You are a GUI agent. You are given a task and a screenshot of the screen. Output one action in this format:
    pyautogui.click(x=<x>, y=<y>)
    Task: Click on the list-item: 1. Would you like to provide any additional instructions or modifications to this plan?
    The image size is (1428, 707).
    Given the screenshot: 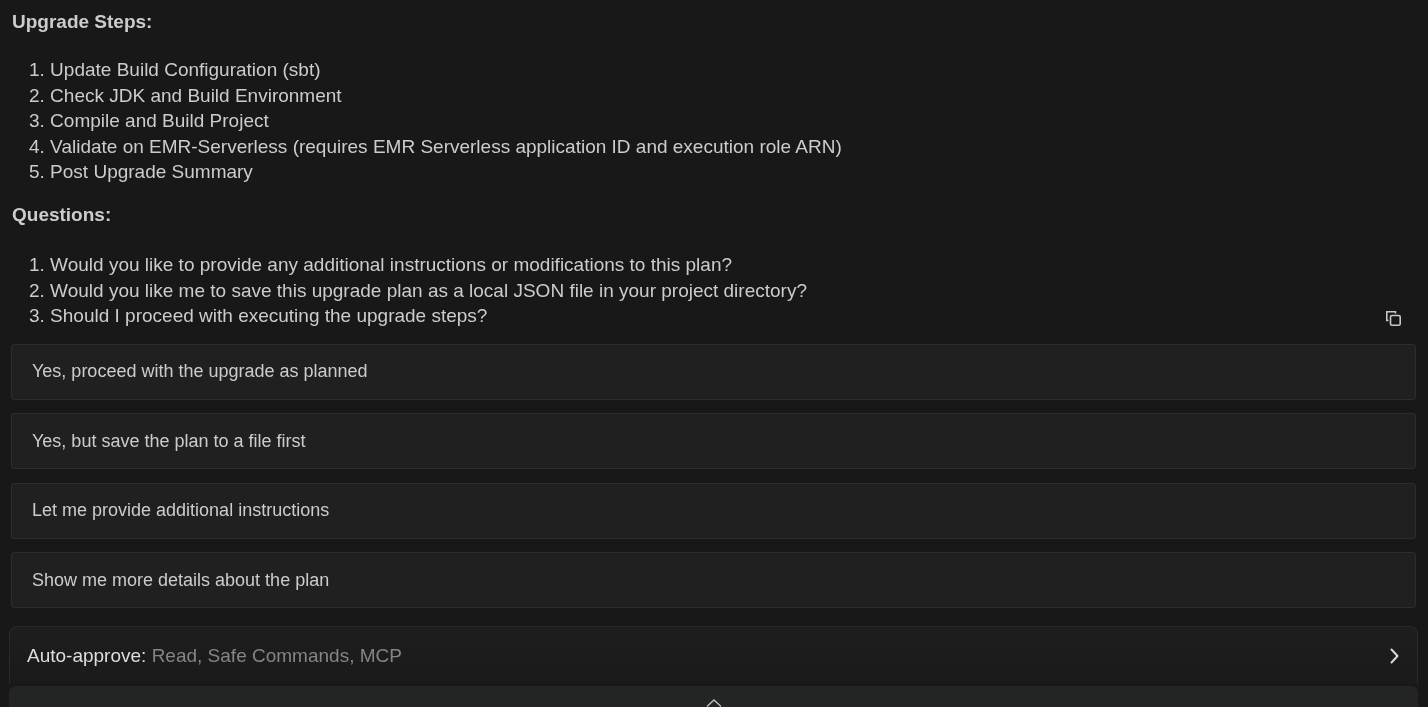 What is the action you would take?
    pyautogui.click(x=381, y=264)
    